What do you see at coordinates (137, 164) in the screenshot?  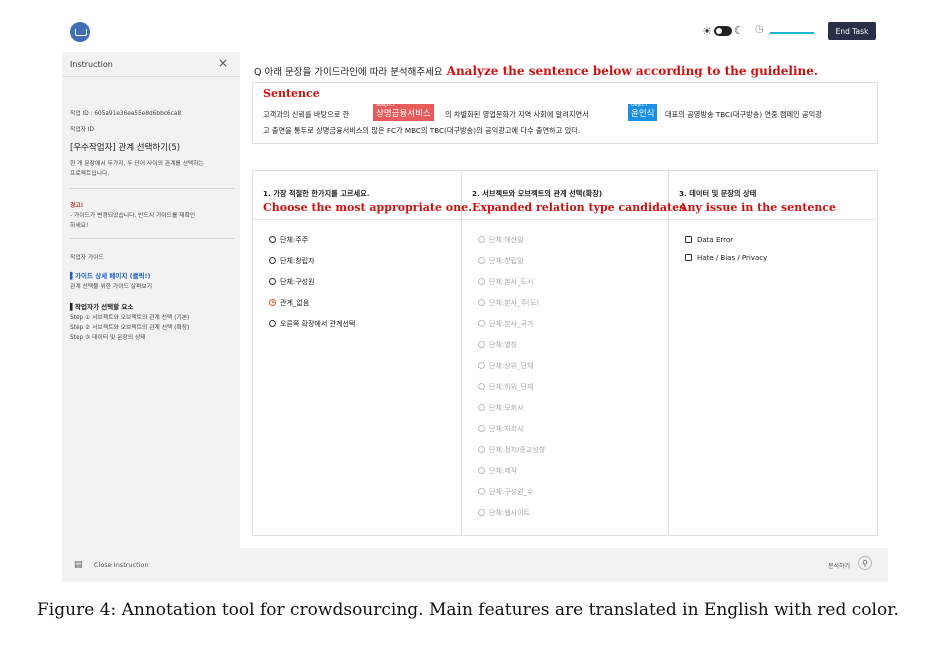 I see `task-description-line: 한 개 문장에서 두가지, 두 단어 사이의 관계를 선택하는` at bounding box center [137, 164].